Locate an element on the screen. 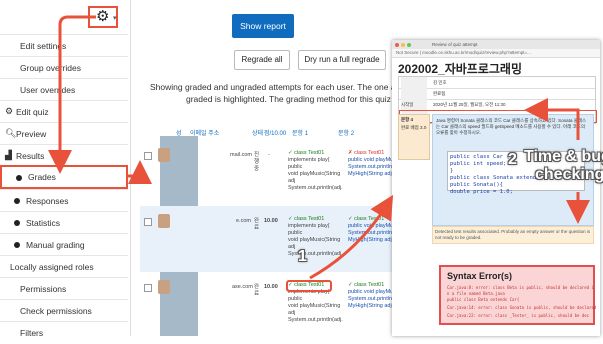 Image resolution: width=603 pixels, height=344 pixels. arrow-gear-to-grades is located at coordinates (72, 94).